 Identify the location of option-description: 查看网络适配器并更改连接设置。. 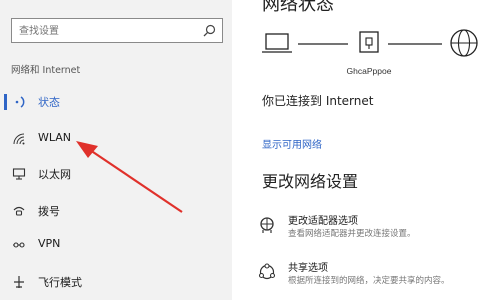
(352, 234).